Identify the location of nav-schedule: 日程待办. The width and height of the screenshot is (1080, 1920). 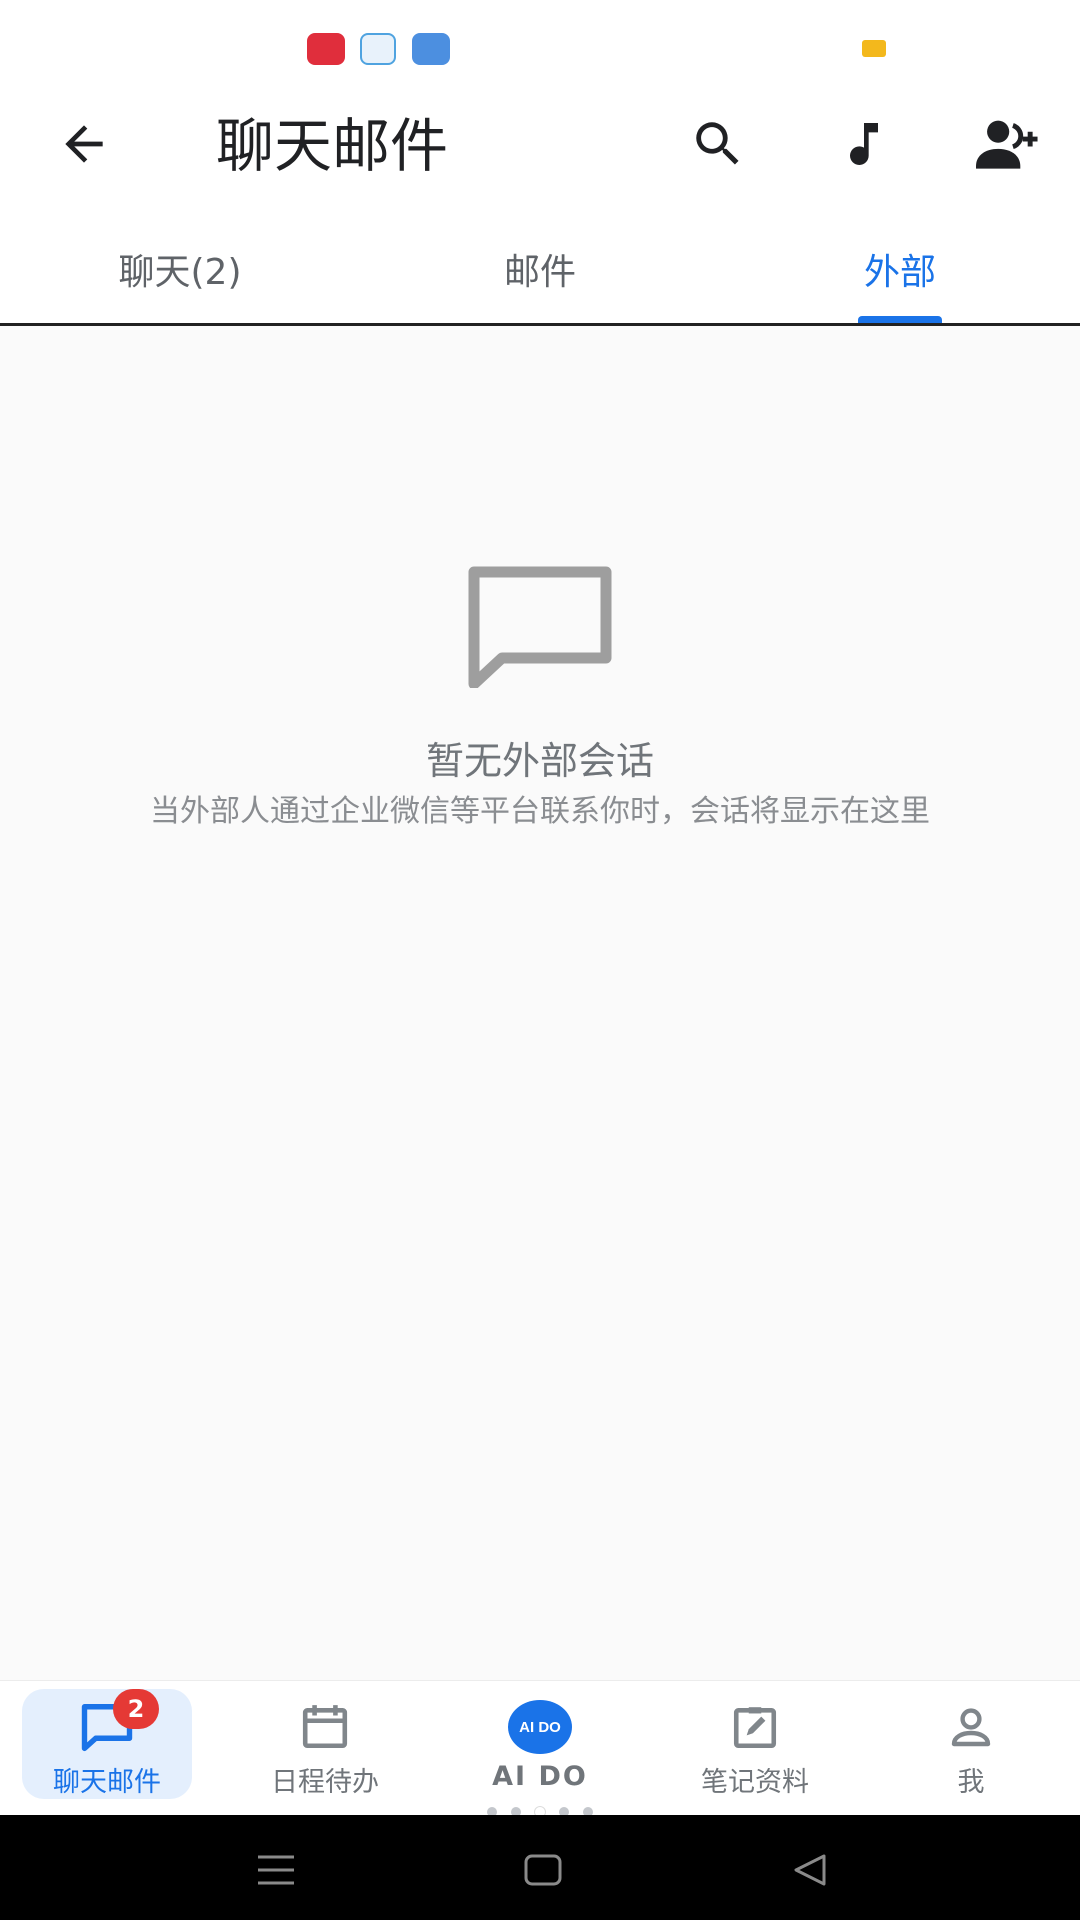
(325, 1744).